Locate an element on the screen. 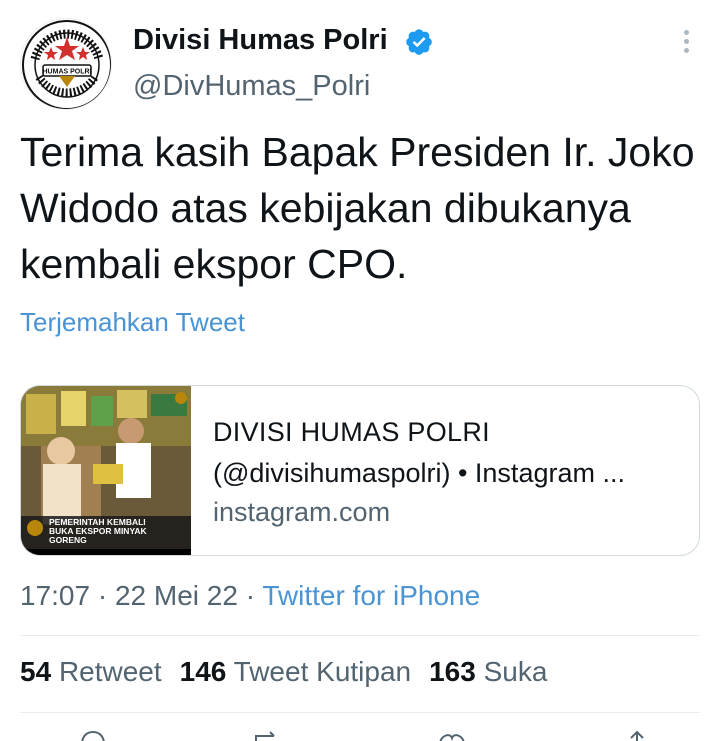 The height and width of the screenshot is (741, 720). tweet-source: Twitter for iPhone is located at coordinates (371, 595).